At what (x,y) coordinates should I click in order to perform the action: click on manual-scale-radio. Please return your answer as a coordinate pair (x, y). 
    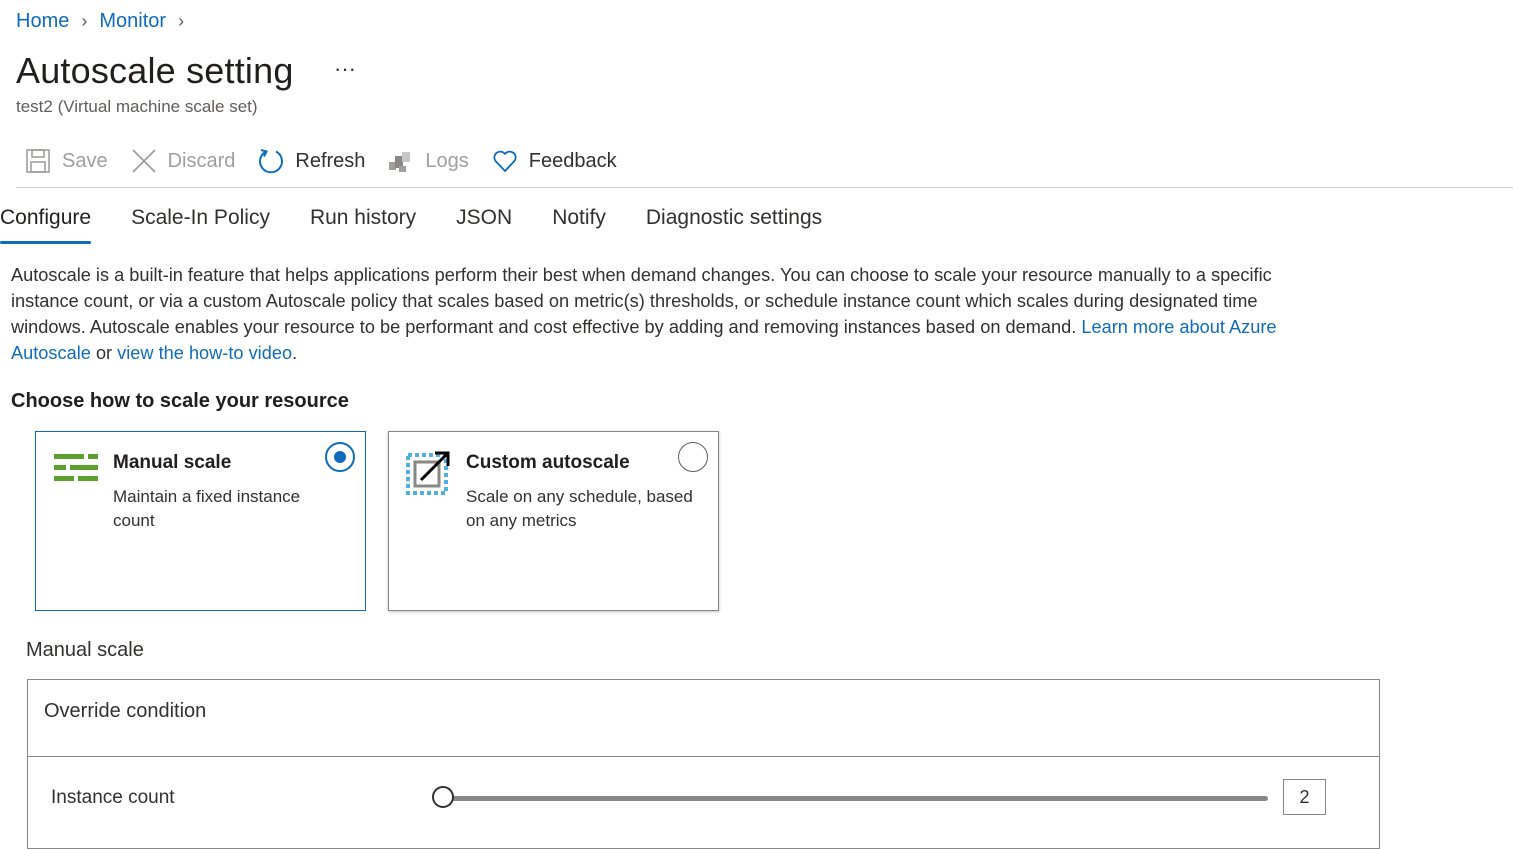
    Looking at the image, I should click on (340, 457).